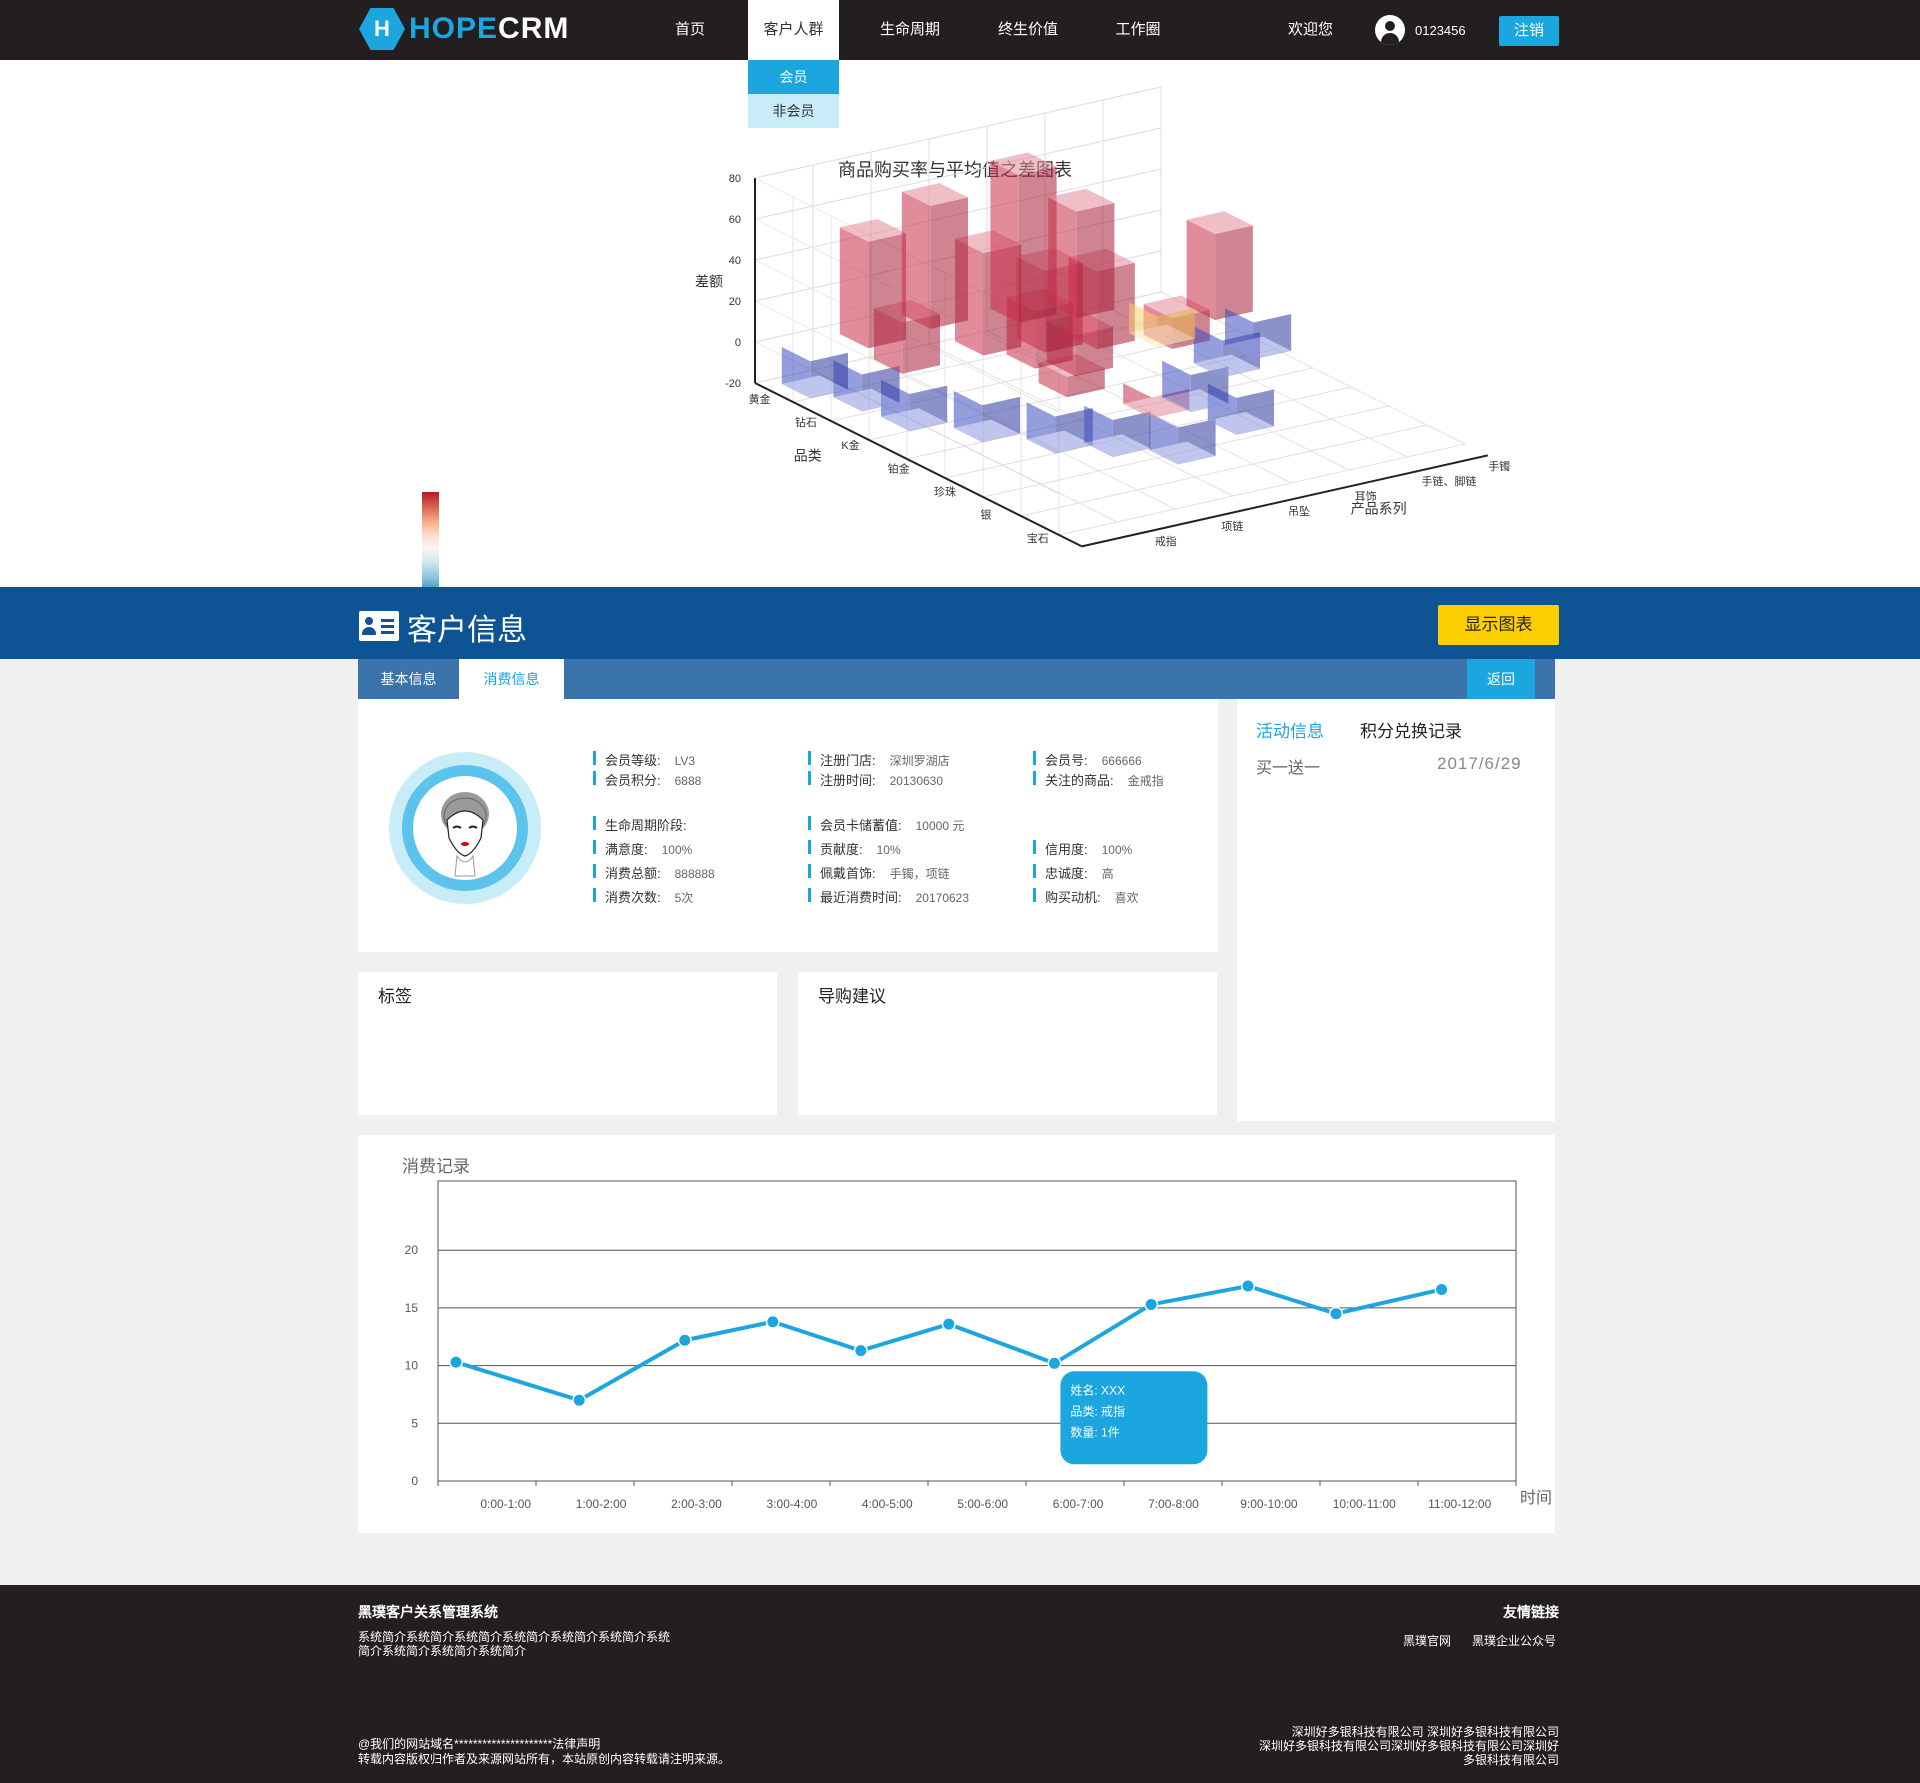 This screenshot has height=1783, width=1920. Describe the element at coordinates (1390, 30) in the screenshot. I see `user-icon` at that location.